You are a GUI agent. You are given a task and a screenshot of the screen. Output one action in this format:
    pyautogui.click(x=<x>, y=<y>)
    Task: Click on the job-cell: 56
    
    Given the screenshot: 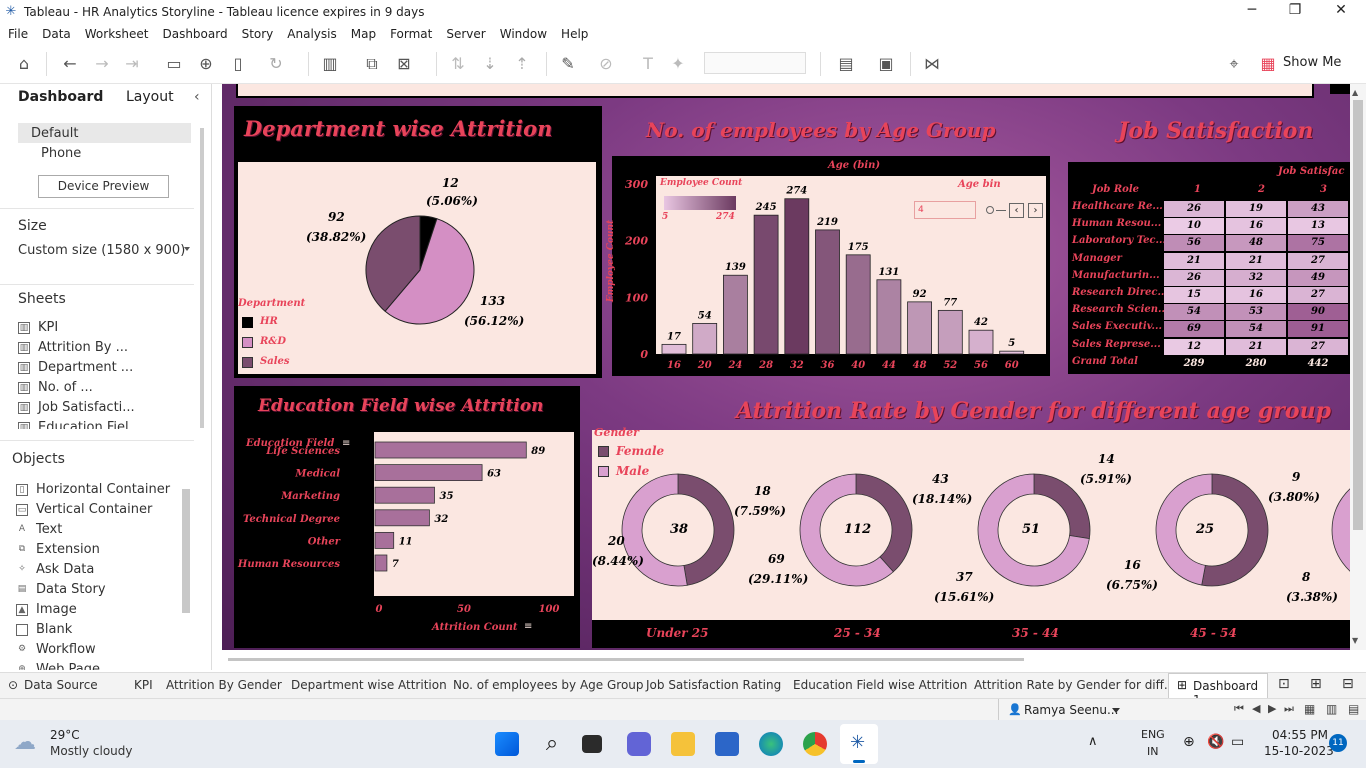 What is the action you would take?
    pyautogui.click(x=1194, y=243)
    